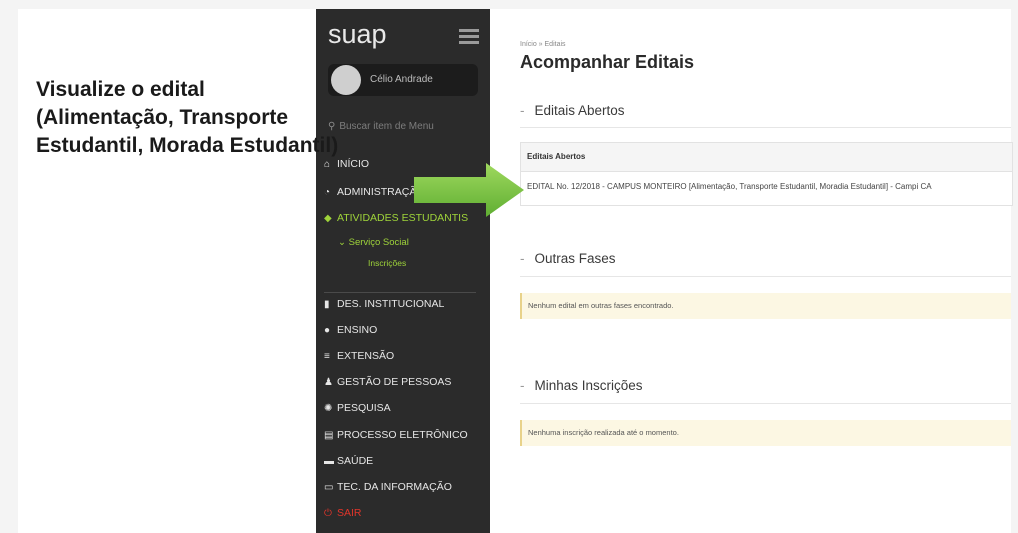  Describe the element at coordinates (364, 408) in the screenshot. I see `sidebar-item-label: PESQUISA` at that location.